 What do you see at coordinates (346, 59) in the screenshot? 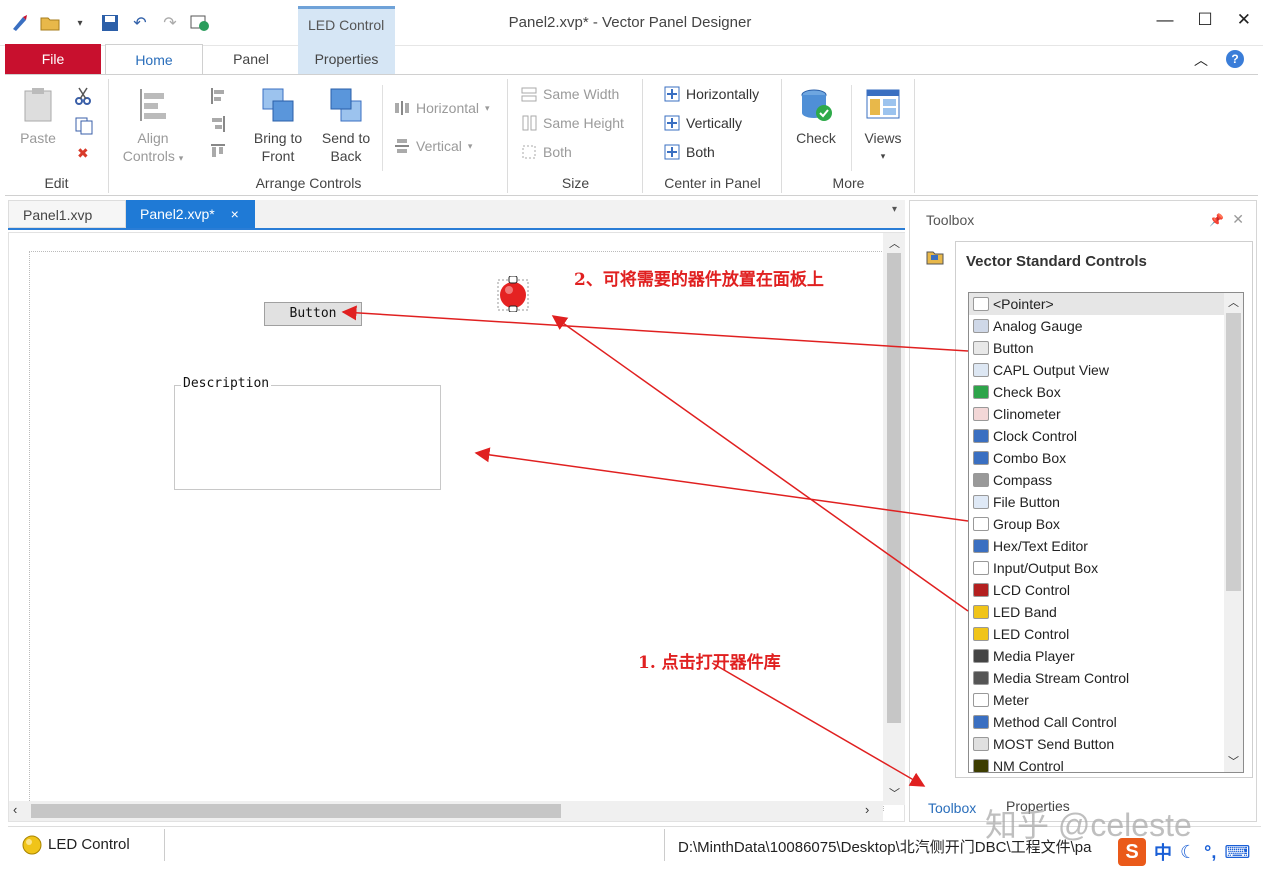
I see `tab-properties: Properties` at bounding box center [346, 59].